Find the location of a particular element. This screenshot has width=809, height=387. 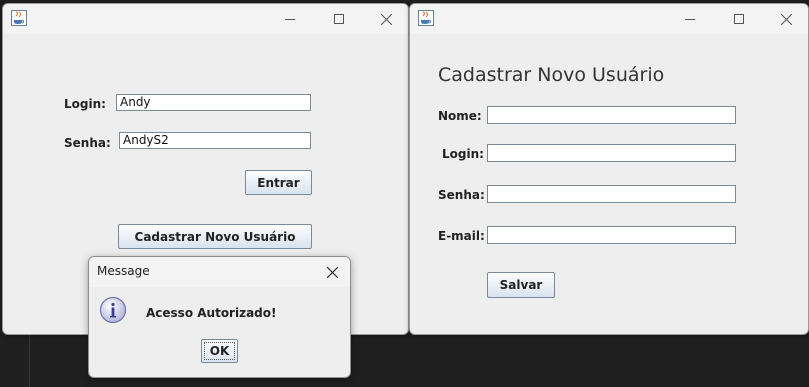

enter-button: Entrar is located at coordinates (278, 182).